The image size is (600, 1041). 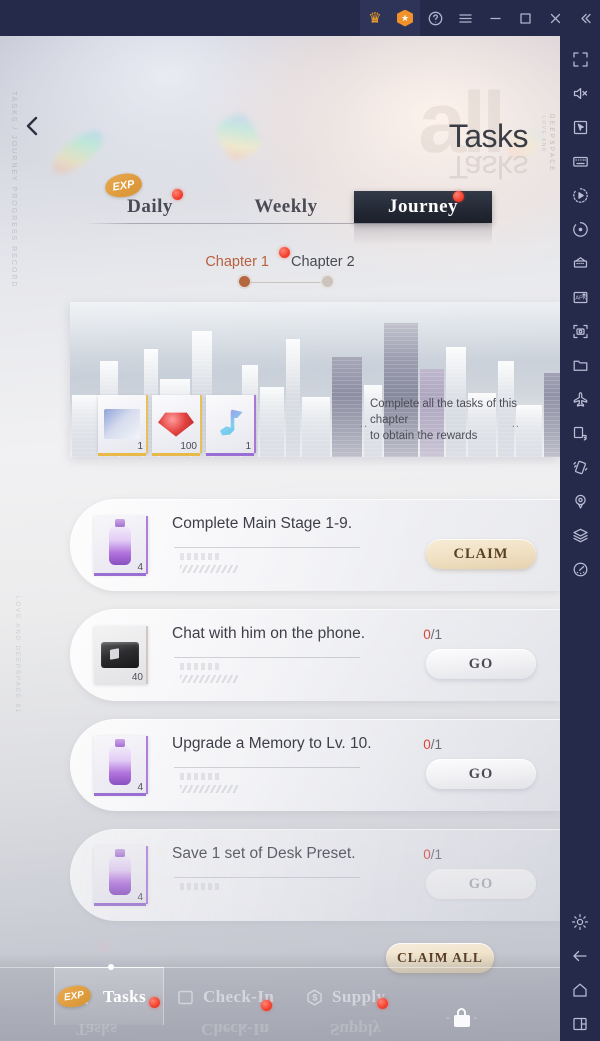 I want to click on help-button, so click(x=435, y=18).